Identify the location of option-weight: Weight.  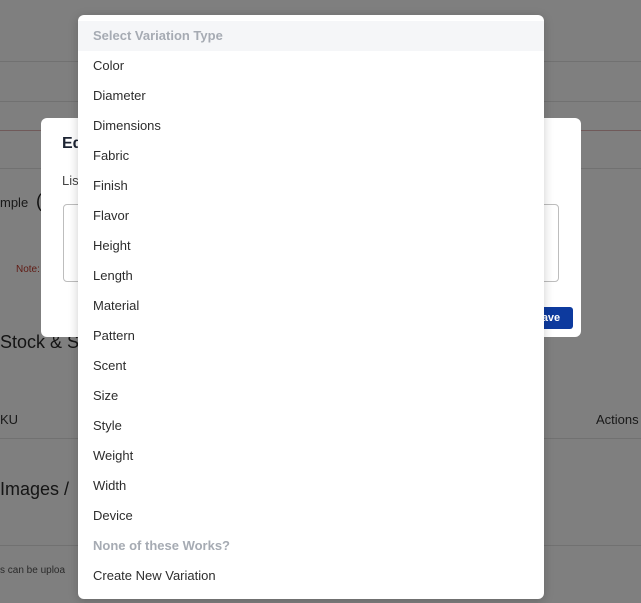
(311, 456).